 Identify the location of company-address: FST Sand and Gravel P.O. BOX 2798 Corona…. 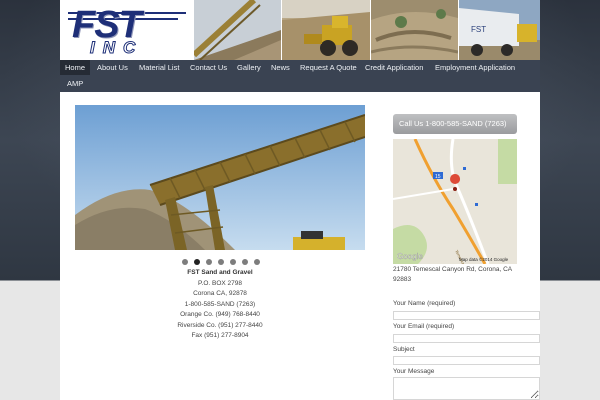
(220, 305).